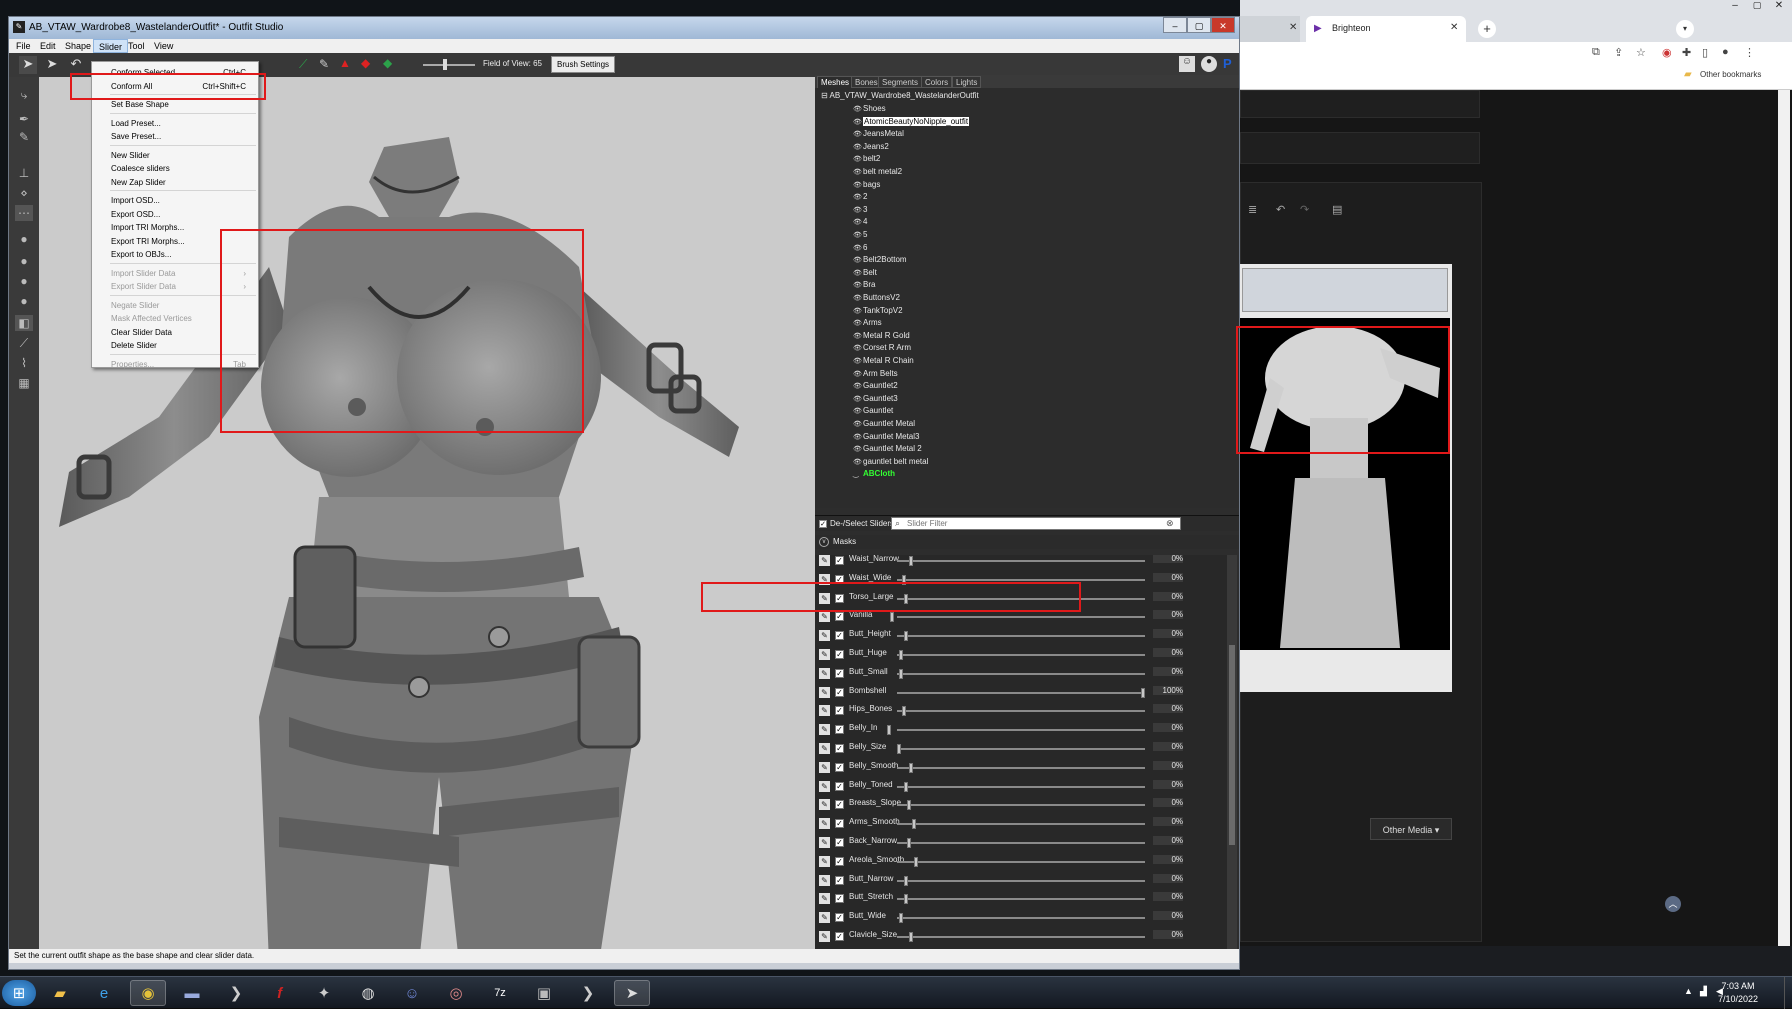  What do you see at coordinates (873, 411) in the screenshot?
I see `mesh-item: 👁Gauntlet` at bounding box center [873, 411].